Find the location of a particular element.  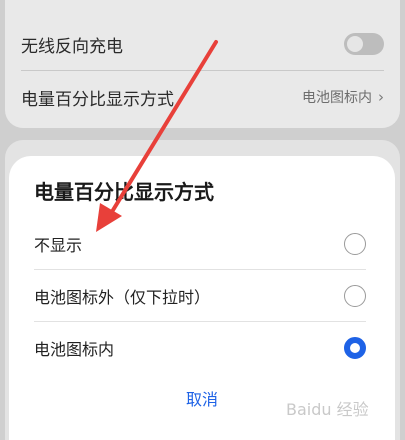

baidu-watermark: Baidu 经验 is located at coordinates (327, 409).